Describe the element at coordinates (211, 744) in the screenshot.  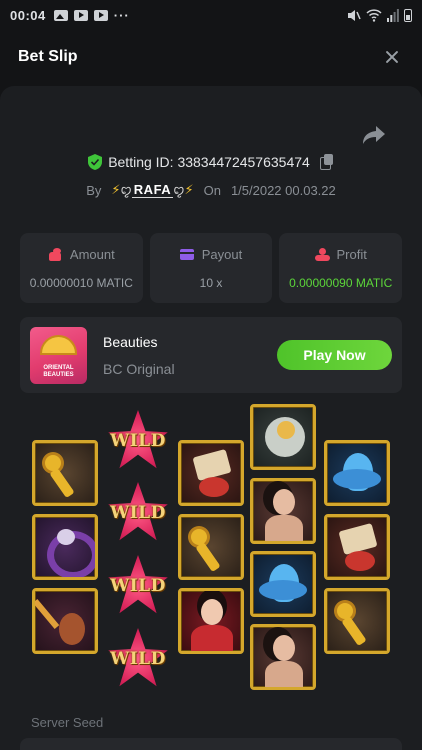
I see `server-seed-field` at that location.